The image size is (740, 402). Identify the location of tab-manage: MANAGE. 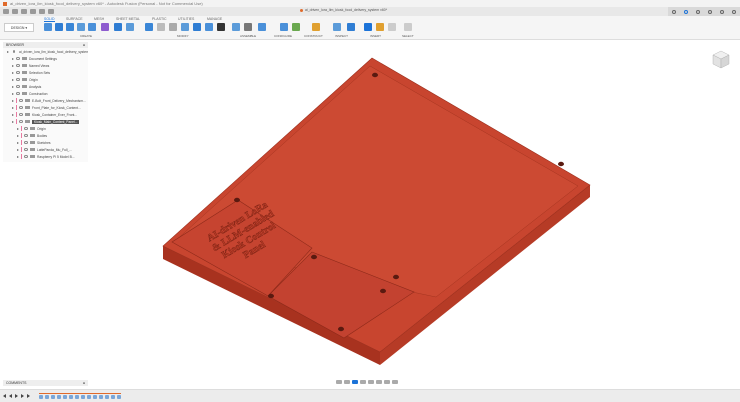
(214, 19).